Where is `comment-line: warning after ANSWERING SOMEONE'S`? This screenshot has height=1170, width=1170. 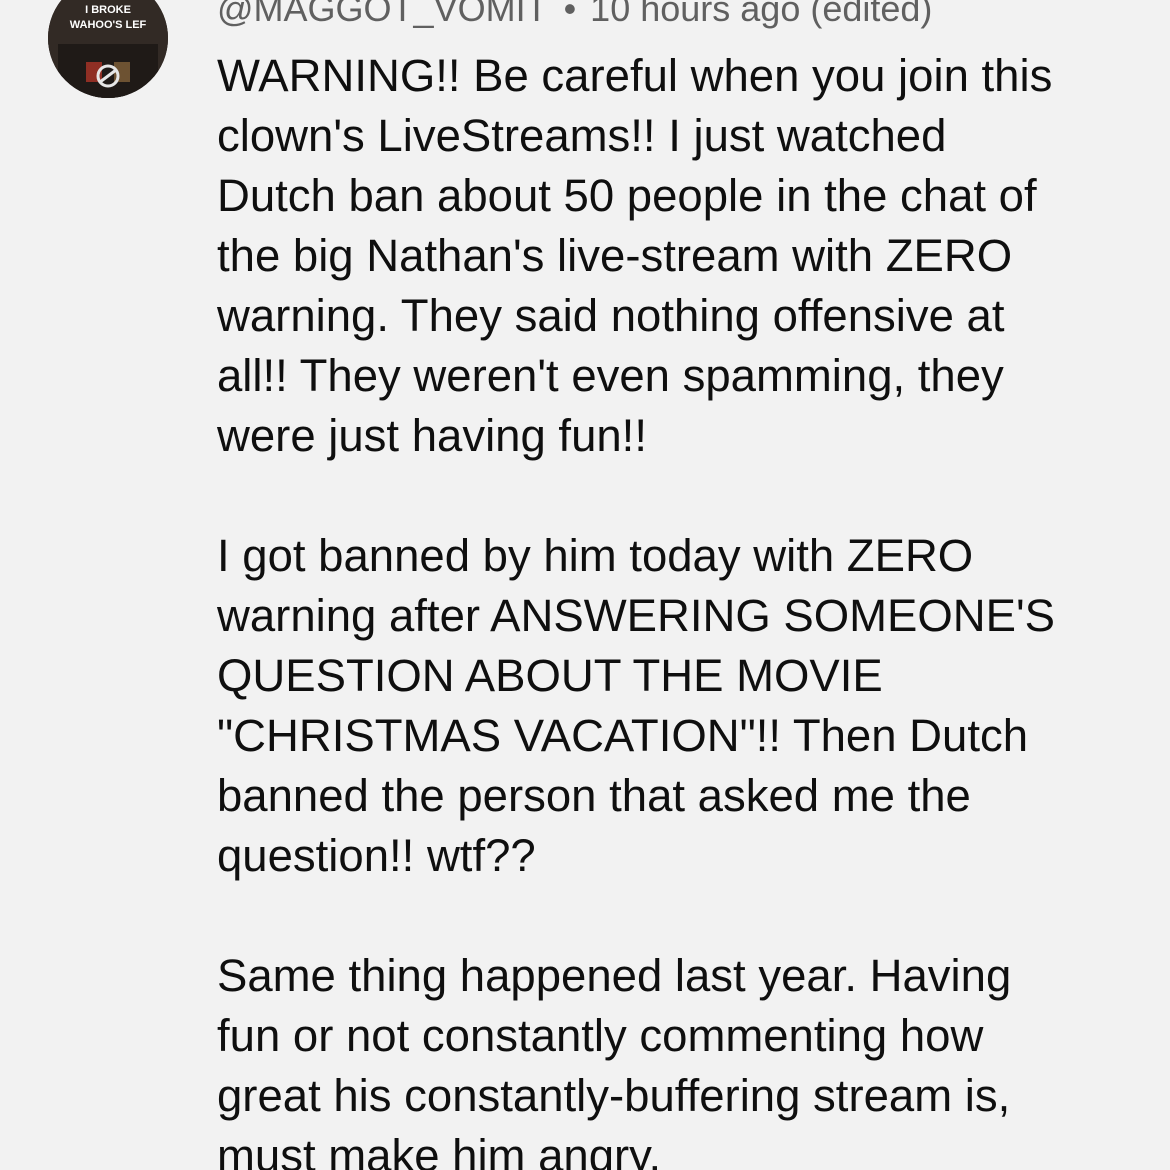
comment-line: warning after ANSWERING SOMEONE'S is located at coordinates (636, 615).